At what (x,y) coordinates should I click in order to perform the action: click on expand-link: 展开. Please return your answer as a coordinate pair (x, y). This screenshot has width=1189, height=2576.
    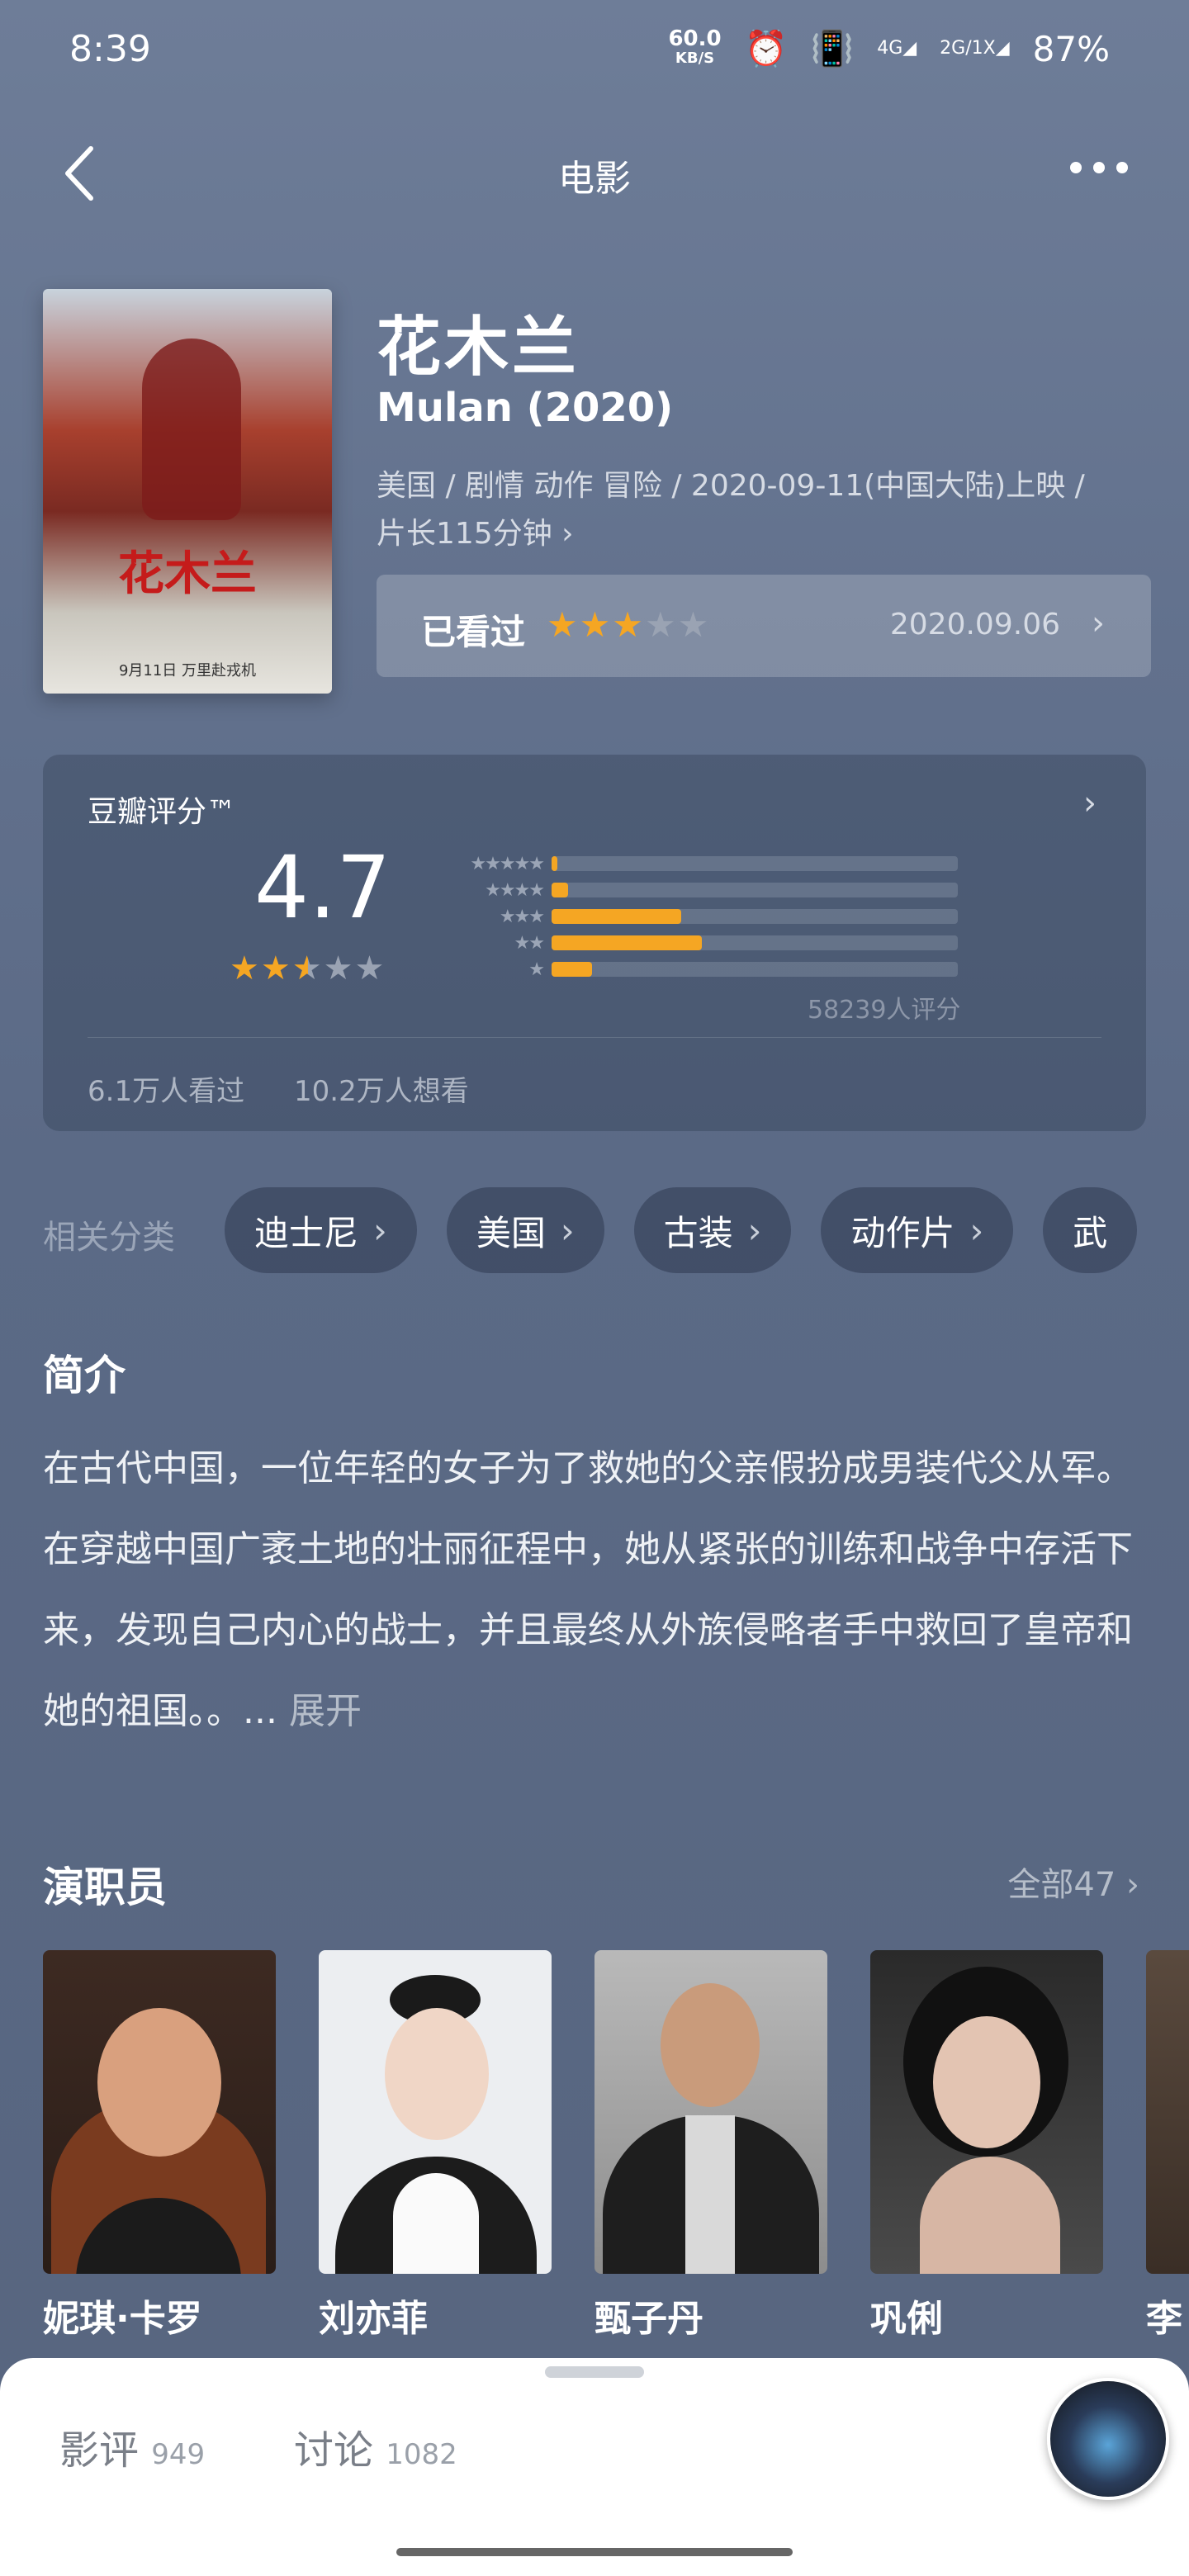
    Looking at the image, I should click on (325, 1711).